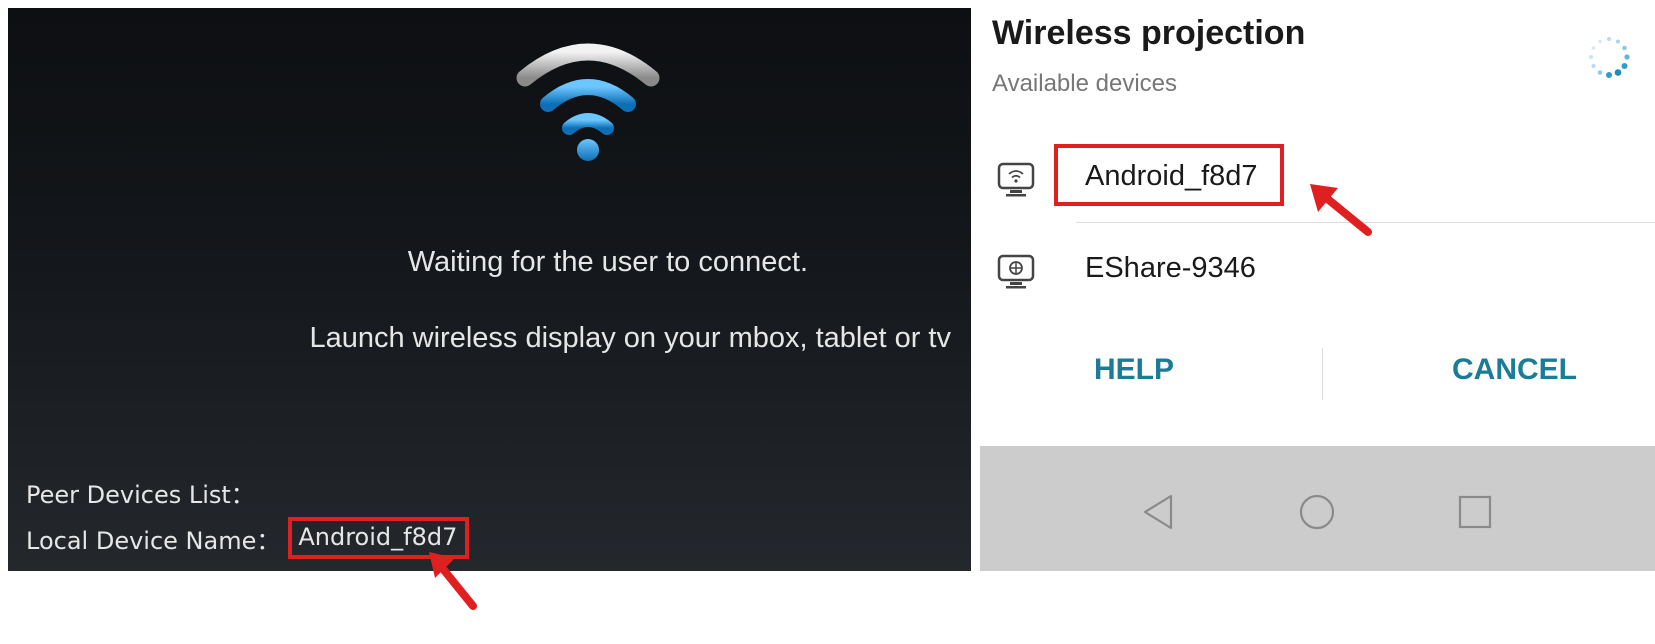  I want to click on highlight-box, so click(1169, 175).